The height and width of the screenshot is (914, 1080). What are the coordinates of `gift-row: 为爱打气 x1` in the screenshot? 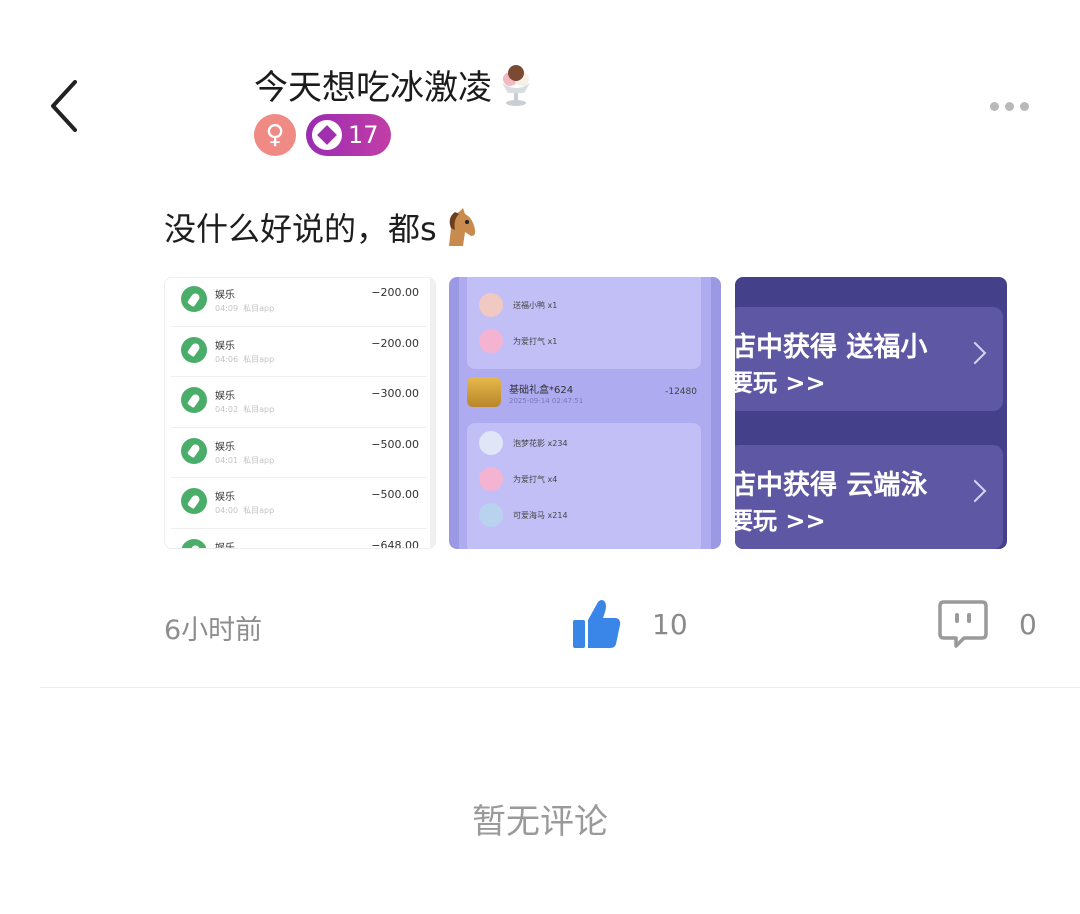 It's located at (518, 341).